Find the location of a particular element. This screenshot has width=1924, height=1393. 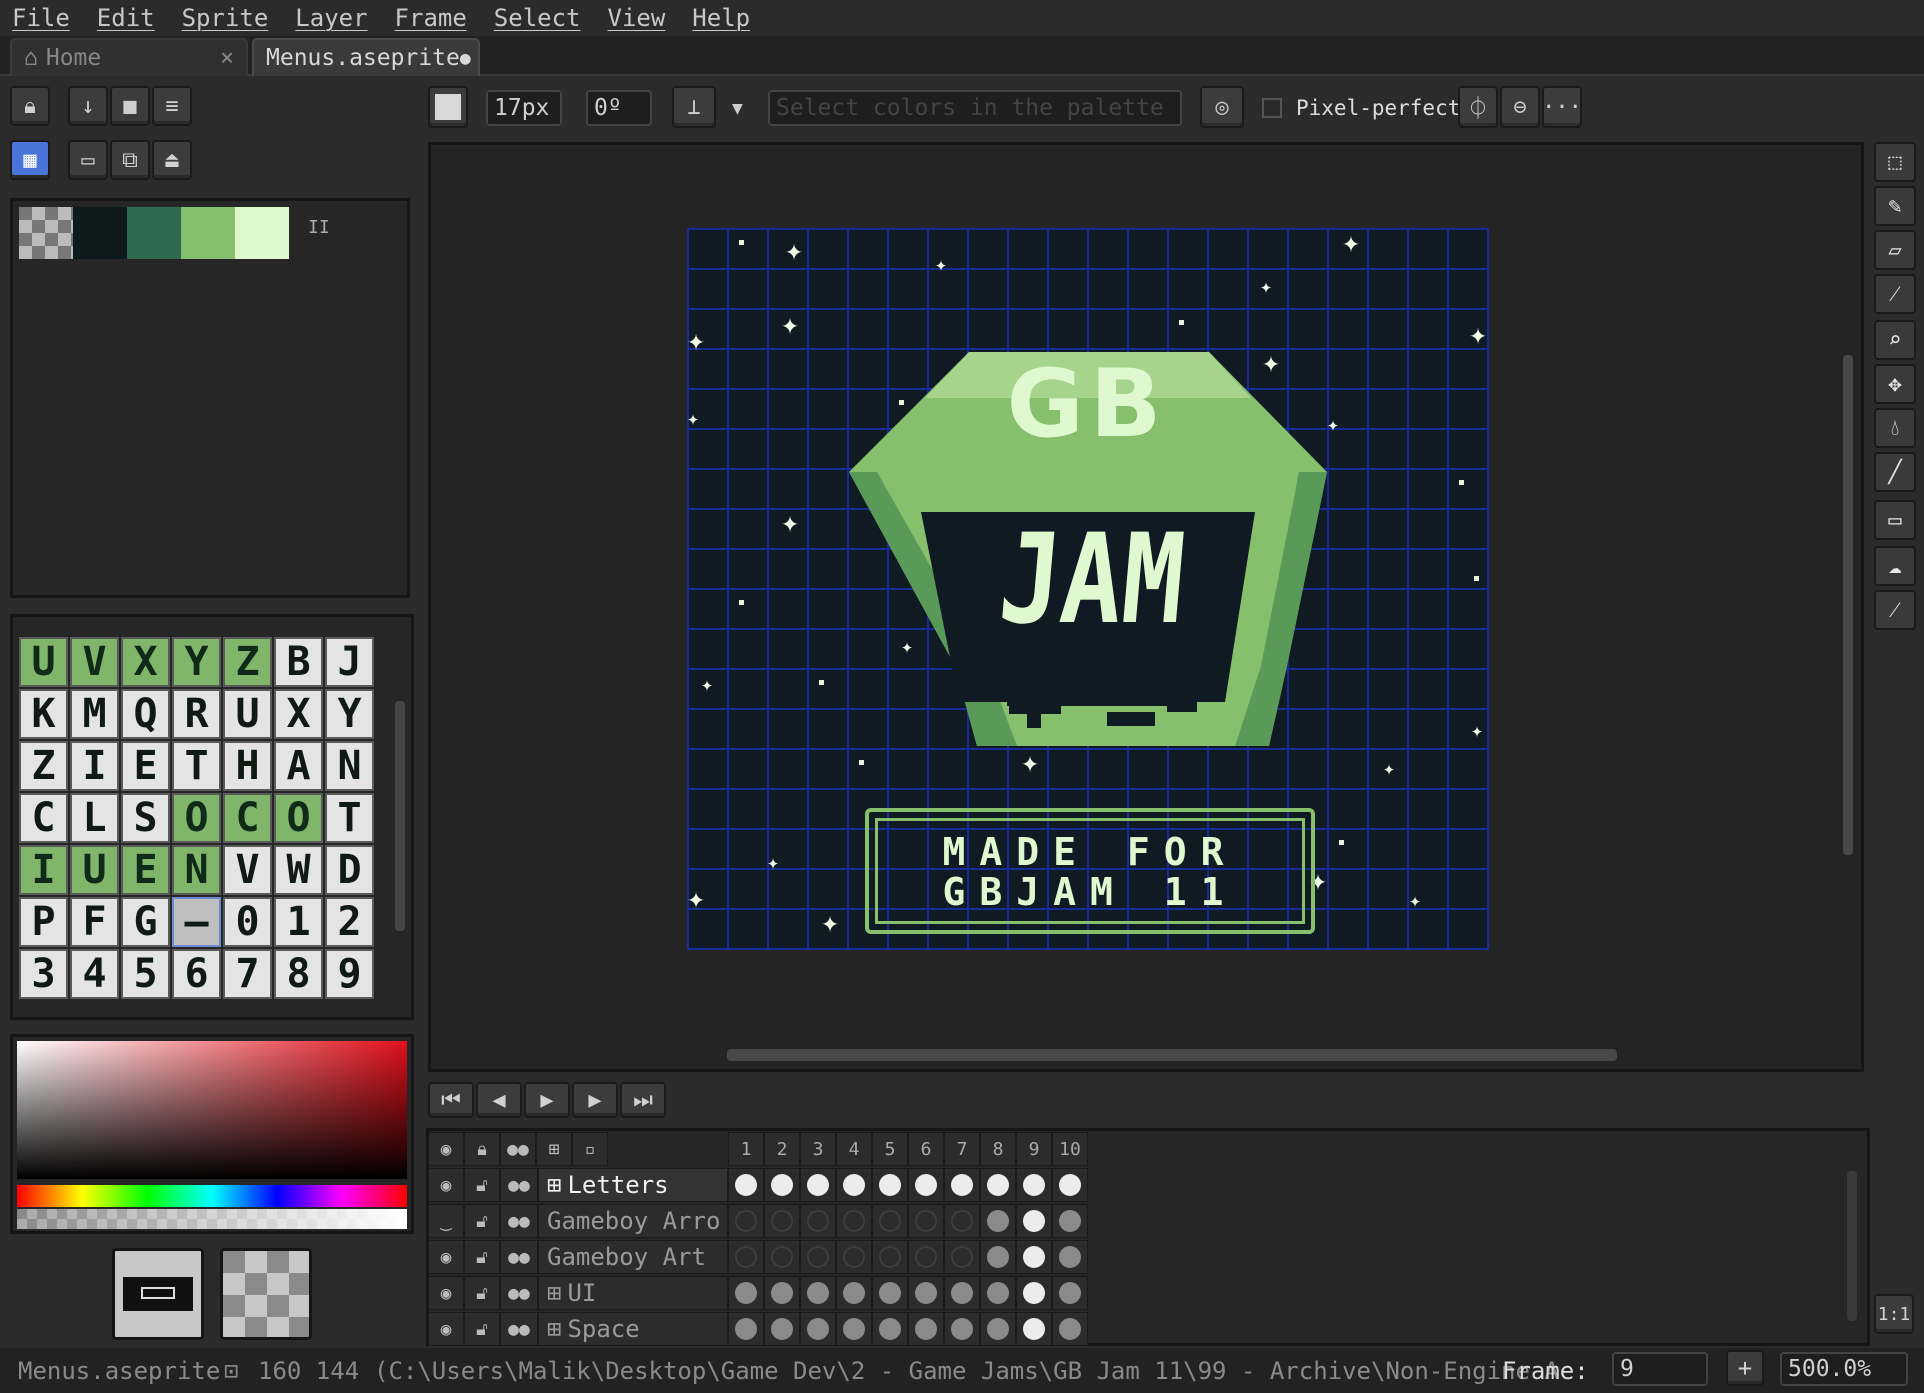

frame-header: 3 is located at coordinates (818, 1149).